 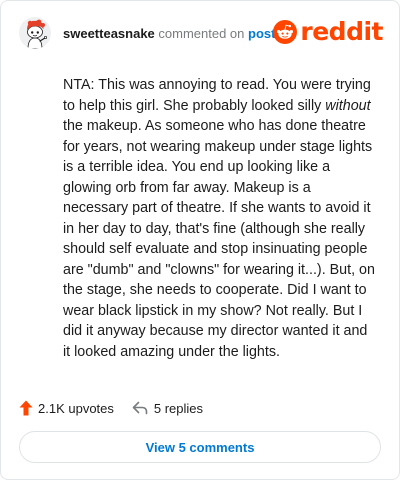 I want to click on snoo-avatar-icon, so click(x=35, y=33).